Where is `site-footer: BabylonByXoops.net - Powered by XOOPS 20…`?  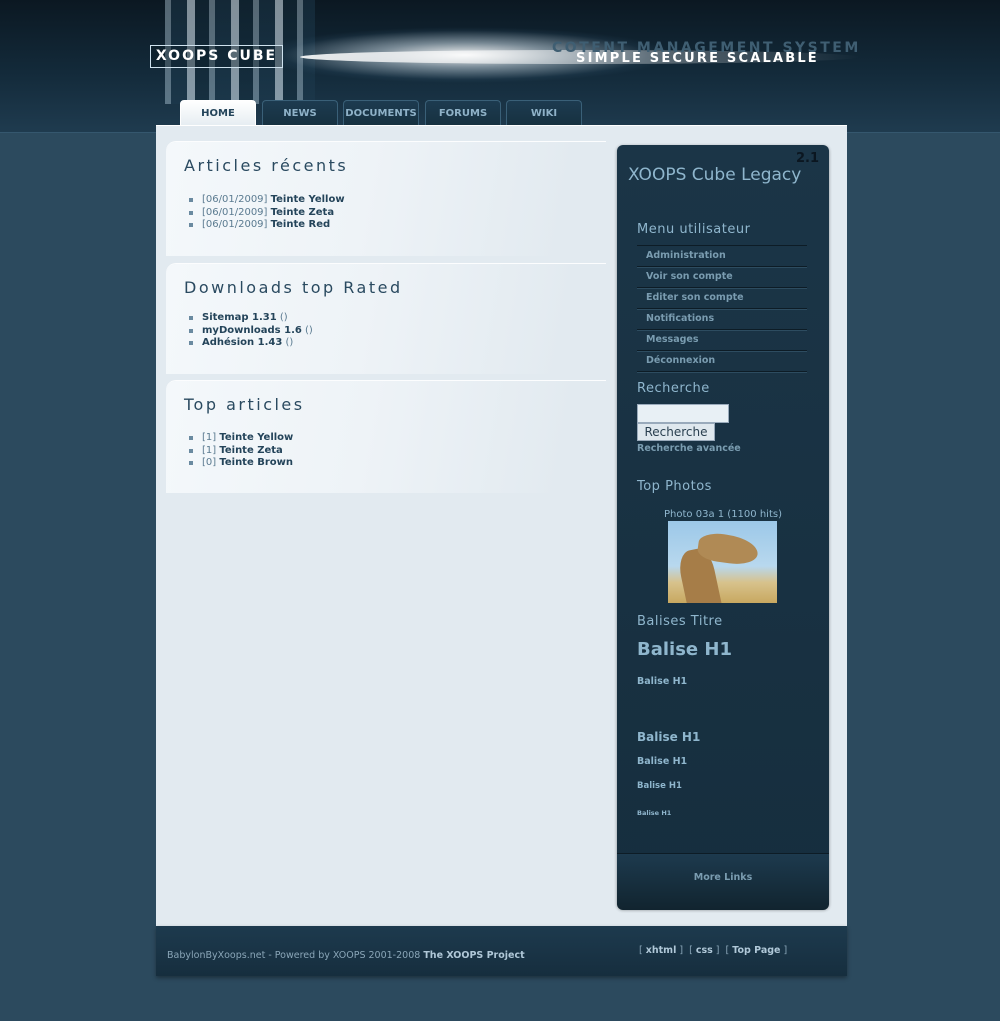 site-footer: BabylonByXoops.net - Powered by XOOPS 20… is located at coordinates (501, 951).